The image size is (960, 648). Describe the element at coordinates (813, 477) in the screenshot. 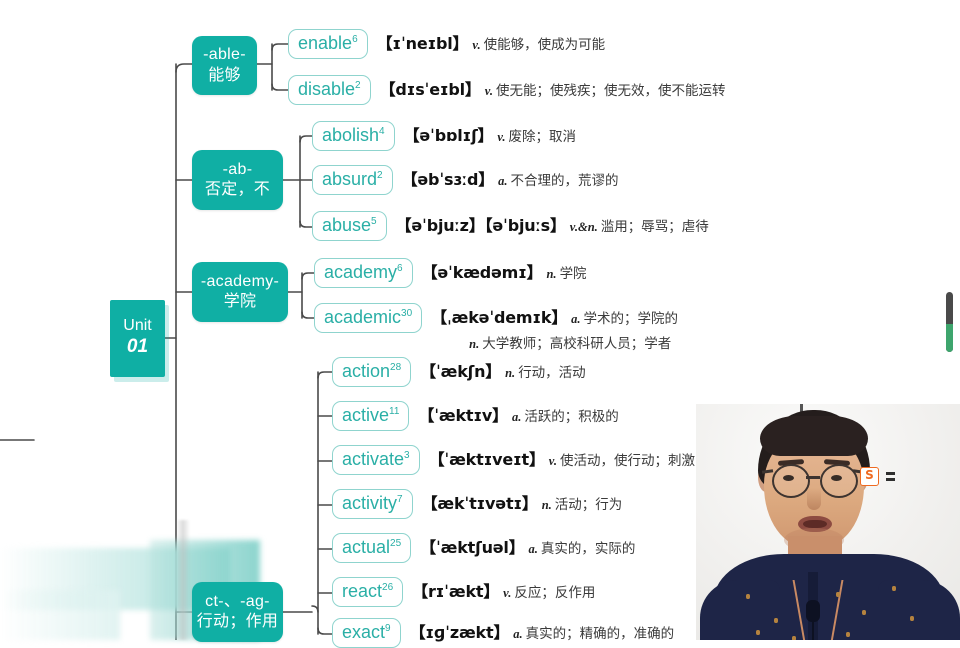

I see `glasses-bridge` at that location.